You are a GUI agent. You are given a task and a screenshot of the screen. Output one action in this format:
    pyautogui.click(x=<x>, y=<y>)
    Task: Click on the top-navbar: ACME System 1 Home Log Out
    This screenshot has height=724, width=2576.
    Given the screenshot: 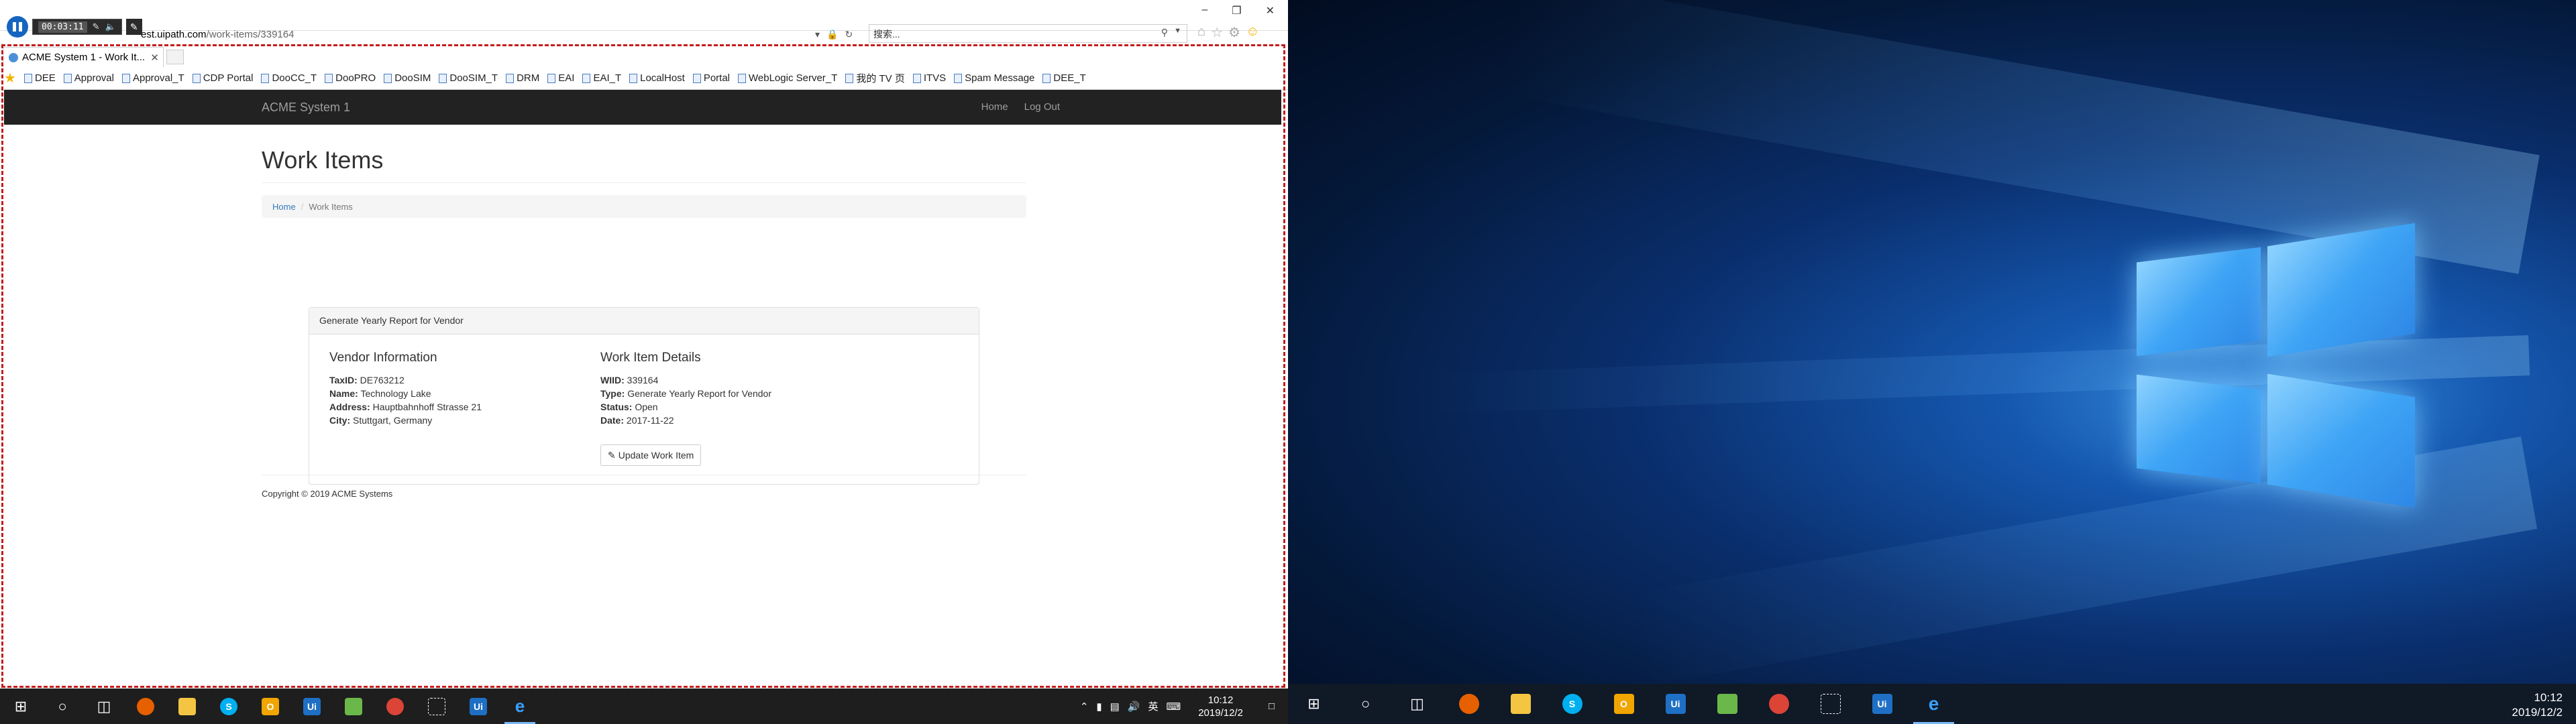 What is the action you would take?
    pyautogui.click(x=642, y=107)
    